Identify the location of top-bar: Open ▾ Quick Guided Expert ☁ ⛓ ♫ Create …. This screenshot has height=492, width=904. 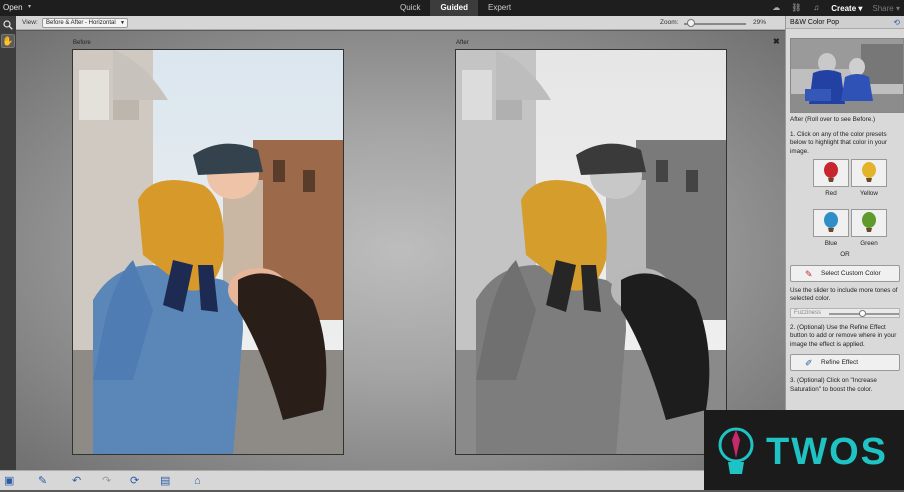
(452, 8).